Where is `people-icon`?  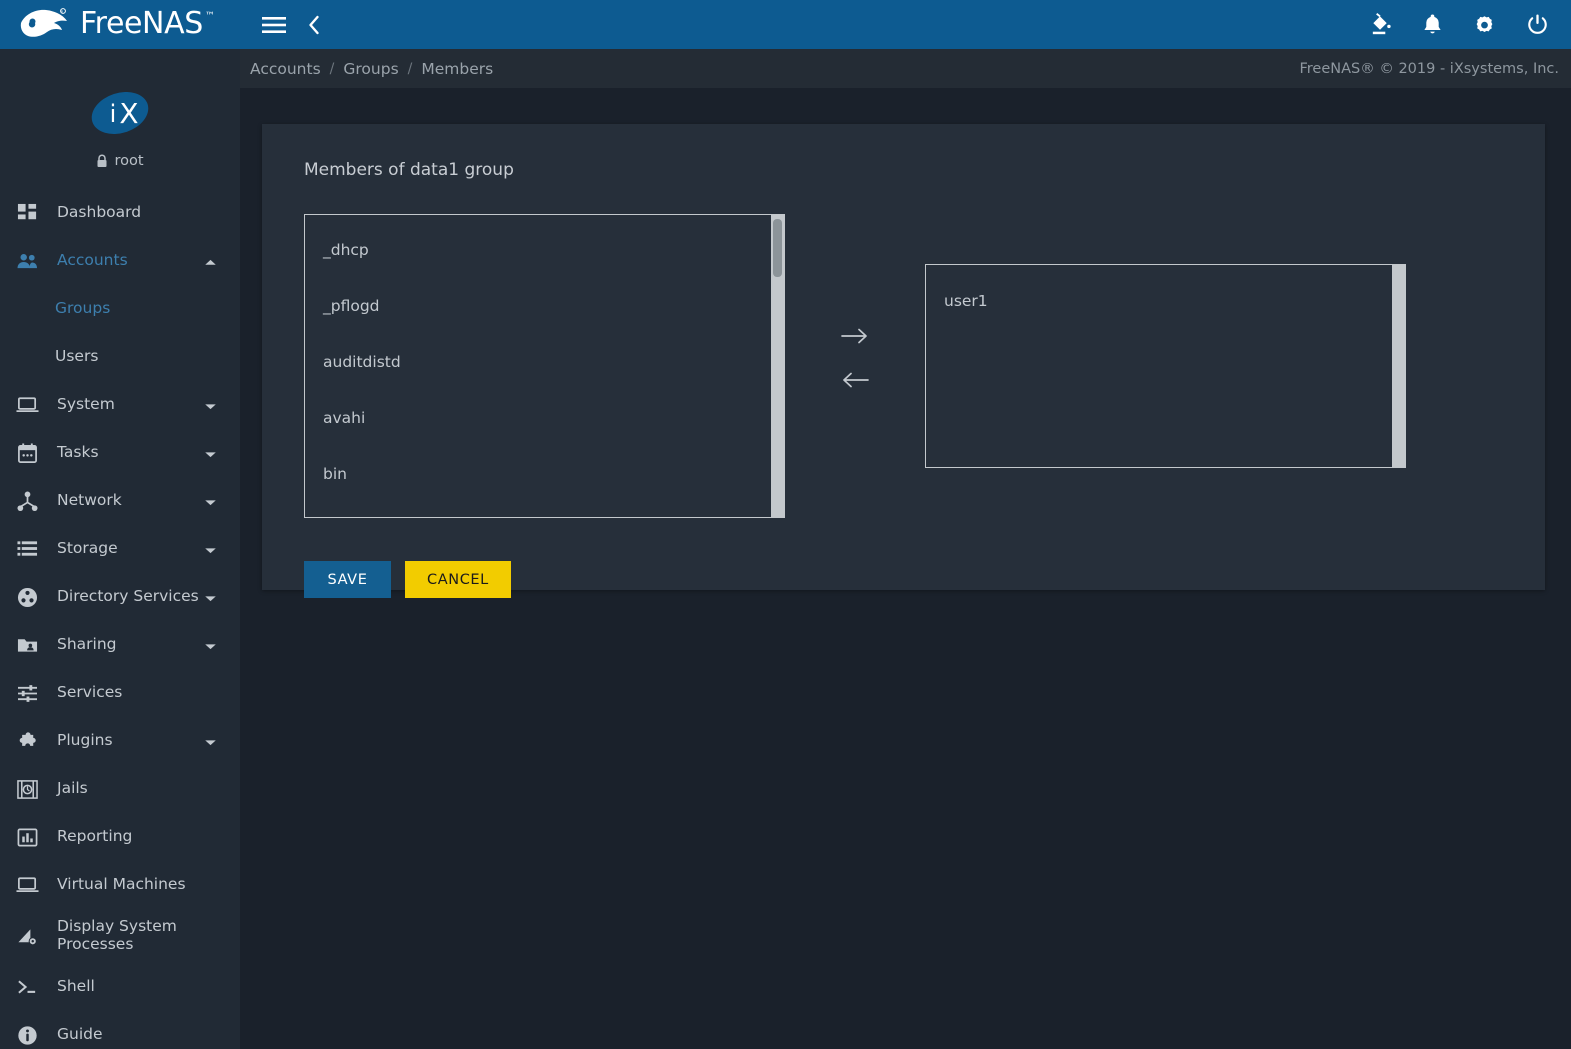 people-icon is located at coordinates (27, 261).